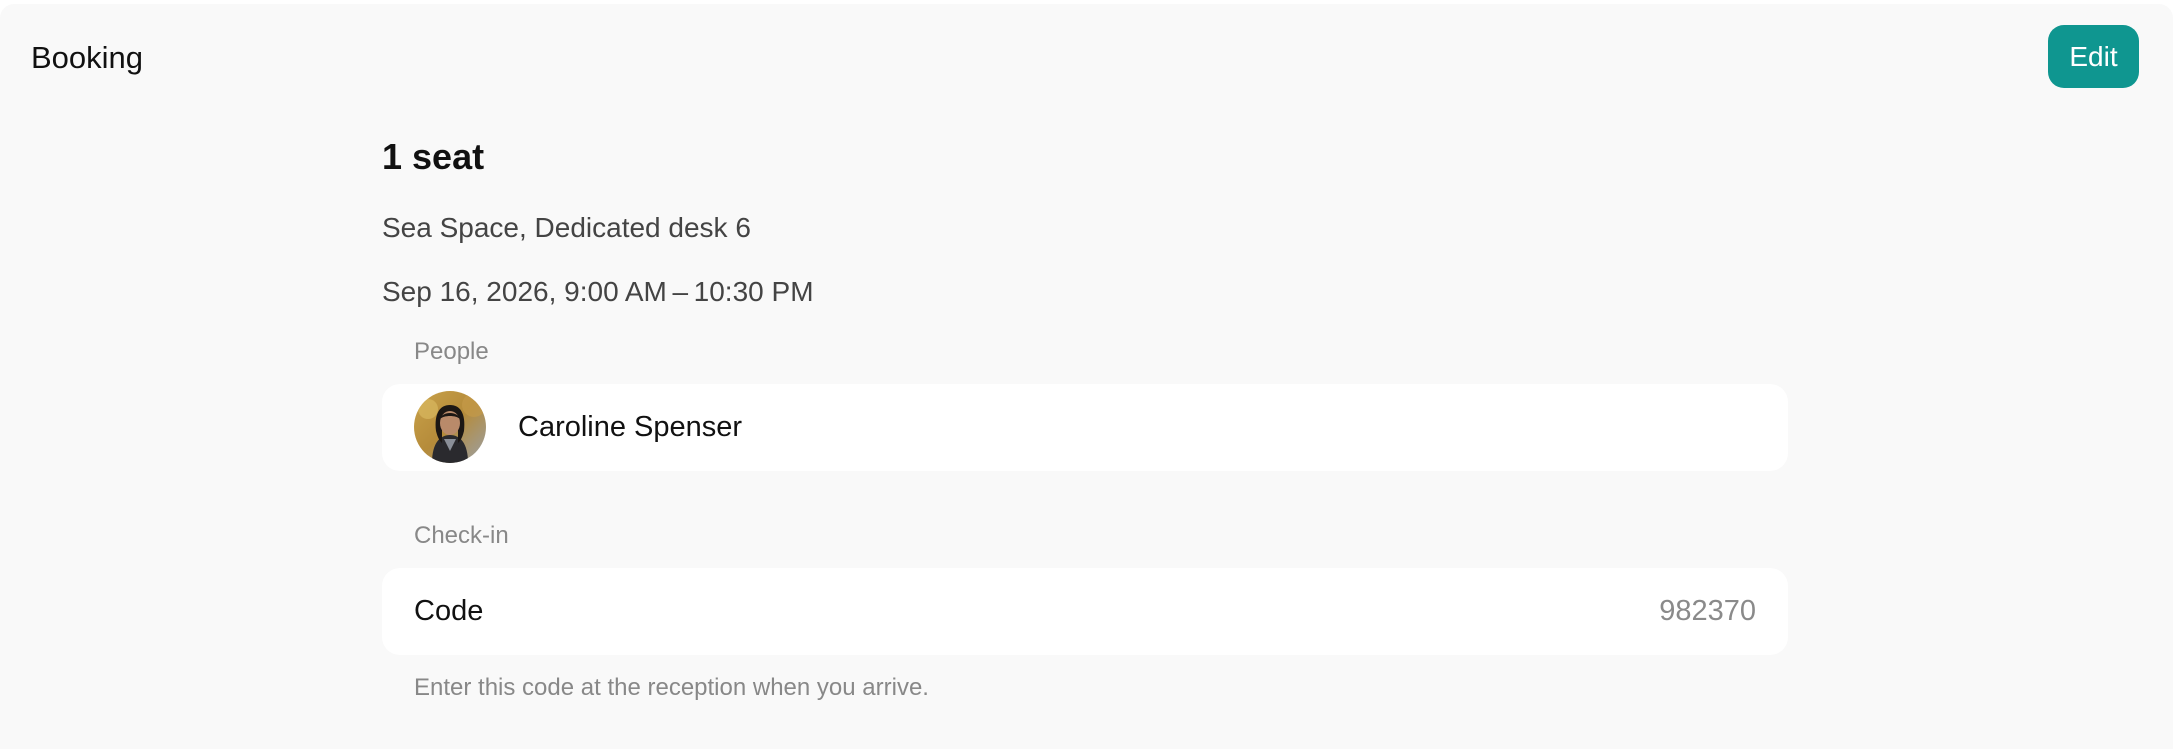  I want to click on code-value: 982370, so click(1707, 611).